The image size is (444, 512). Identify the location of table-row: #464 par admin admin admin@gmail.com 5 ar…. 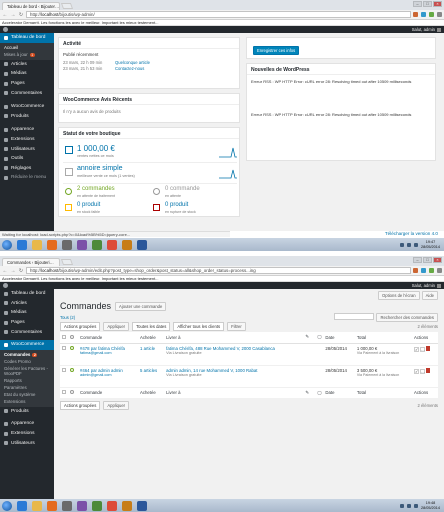
(249, 376).